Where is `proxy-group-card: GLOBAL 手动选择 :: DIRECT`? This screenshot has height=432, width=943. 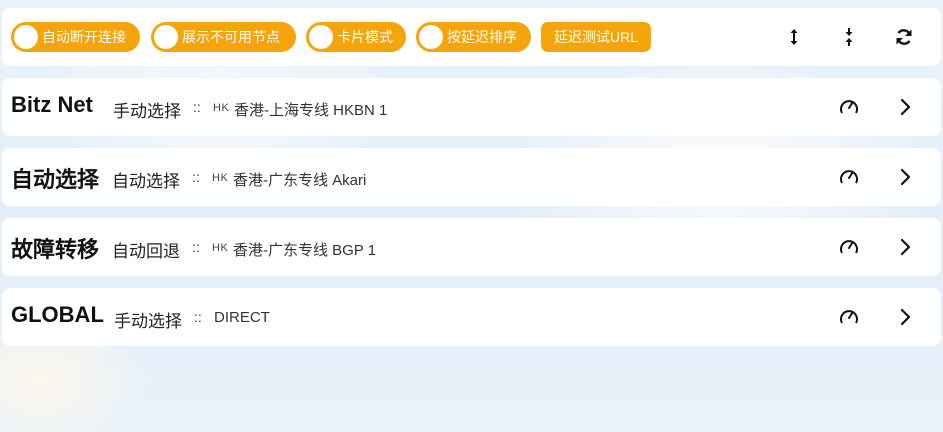
proxy-group-card: GLOBAL 手动选择 :: DIRECT is located at coordinates (471, 317).